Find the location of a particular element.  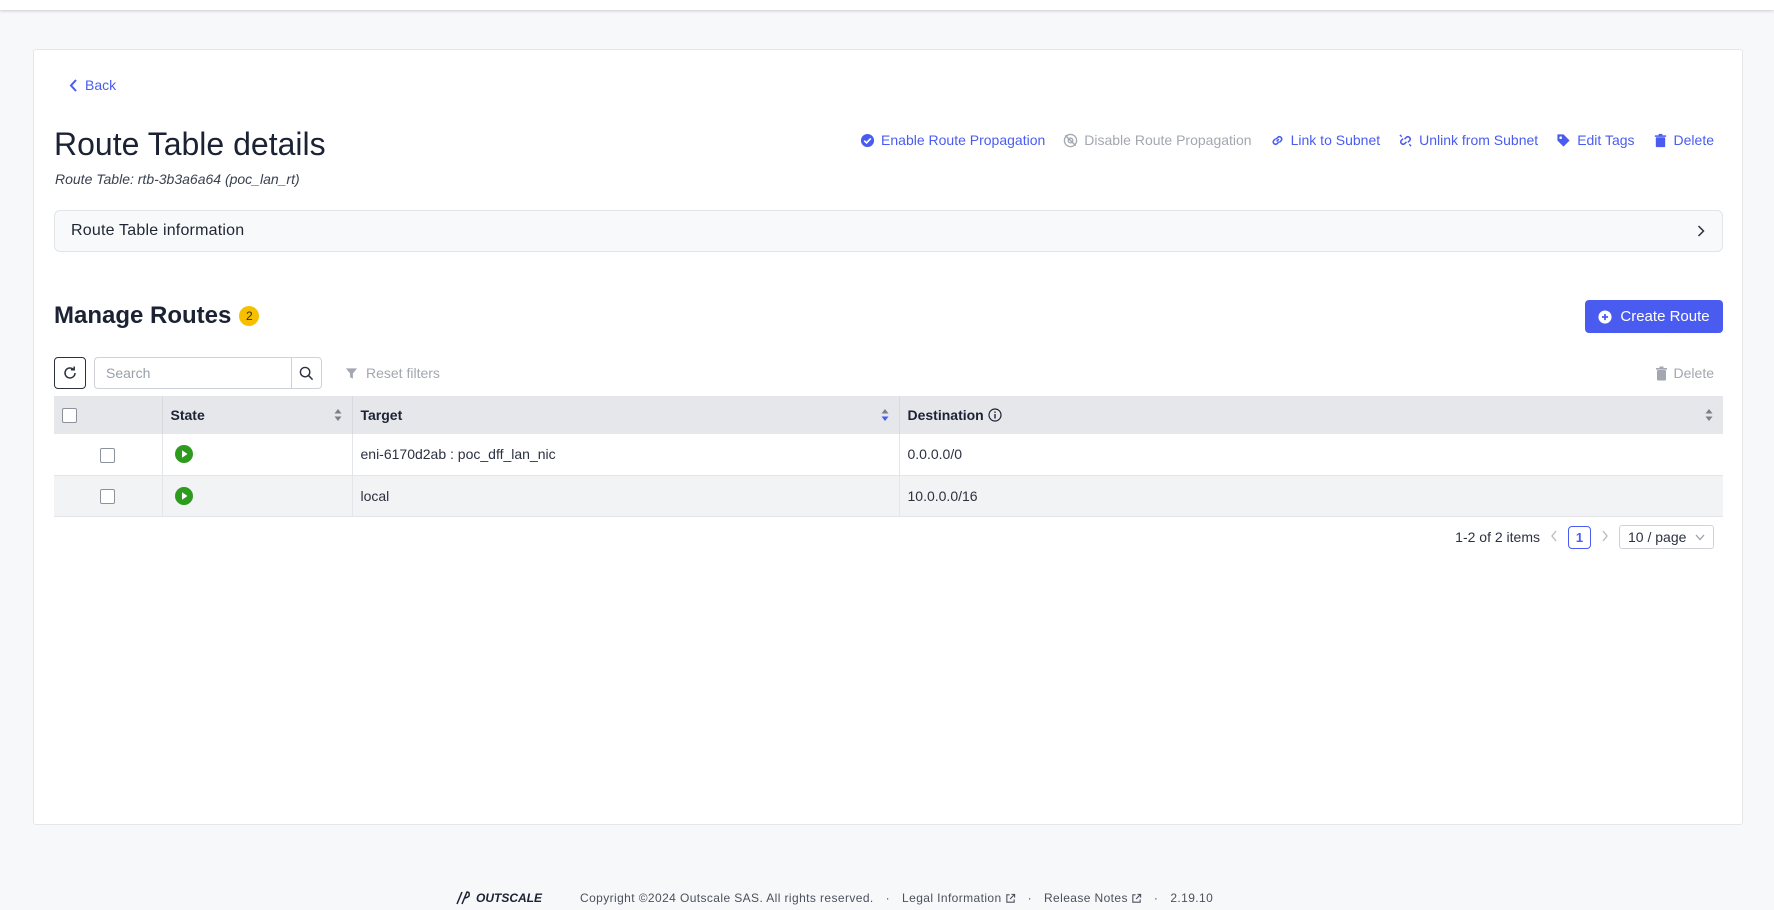

destination-column-header: Destination is located at coordinates (1311, 415).